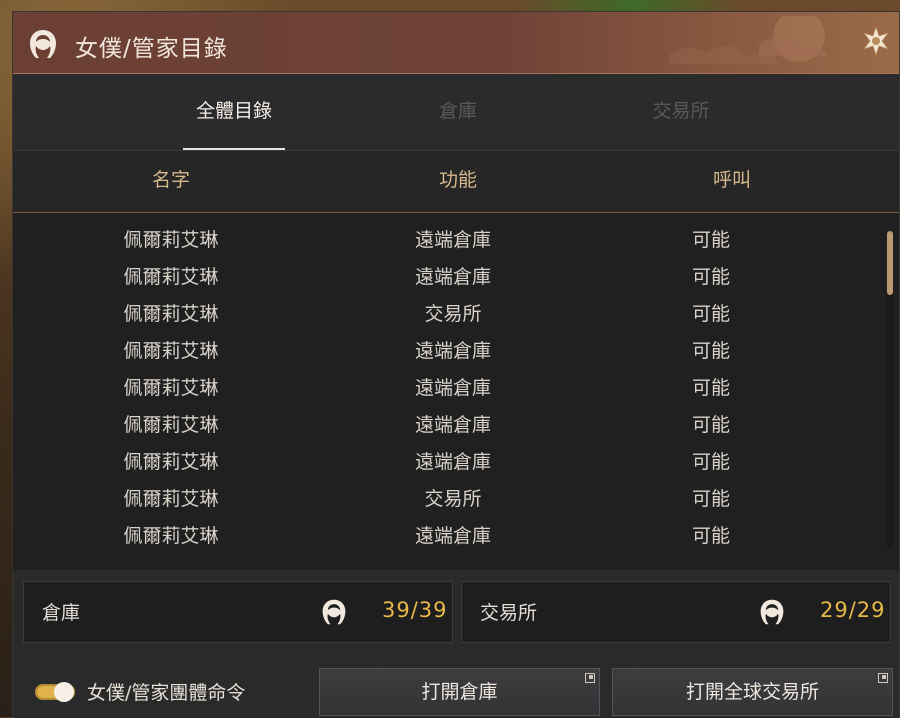 The height and width of the screenshot is (718, 900). I want to click on tab-market: 交易所, so click(681, 112).